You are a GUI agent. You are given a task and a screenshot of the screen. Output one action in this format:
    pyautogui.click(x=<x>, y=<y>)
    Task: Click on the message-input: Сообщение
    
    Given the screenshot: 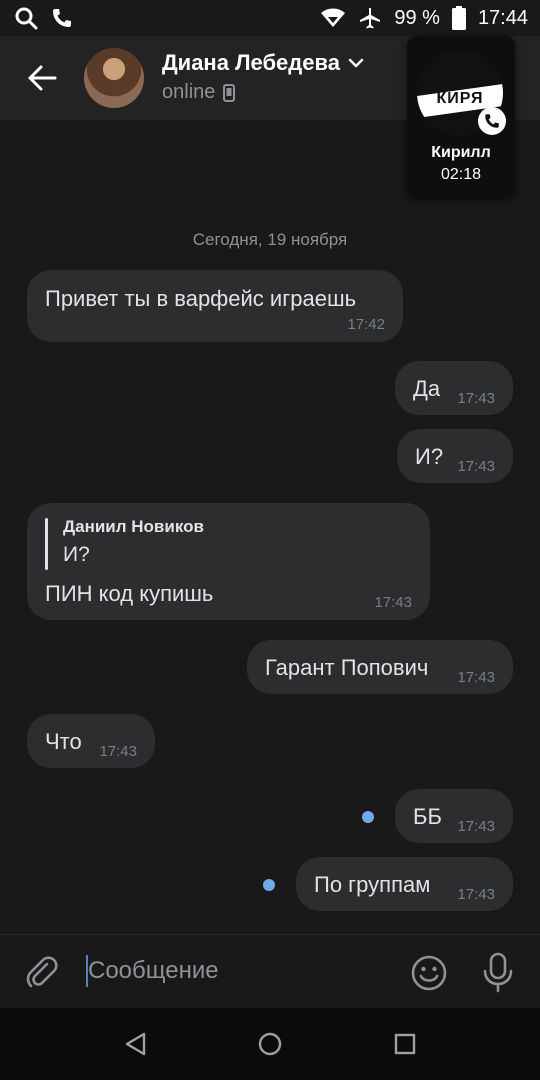 What is the action you would take?
    pyautogui.click(x=153, y=971)
    